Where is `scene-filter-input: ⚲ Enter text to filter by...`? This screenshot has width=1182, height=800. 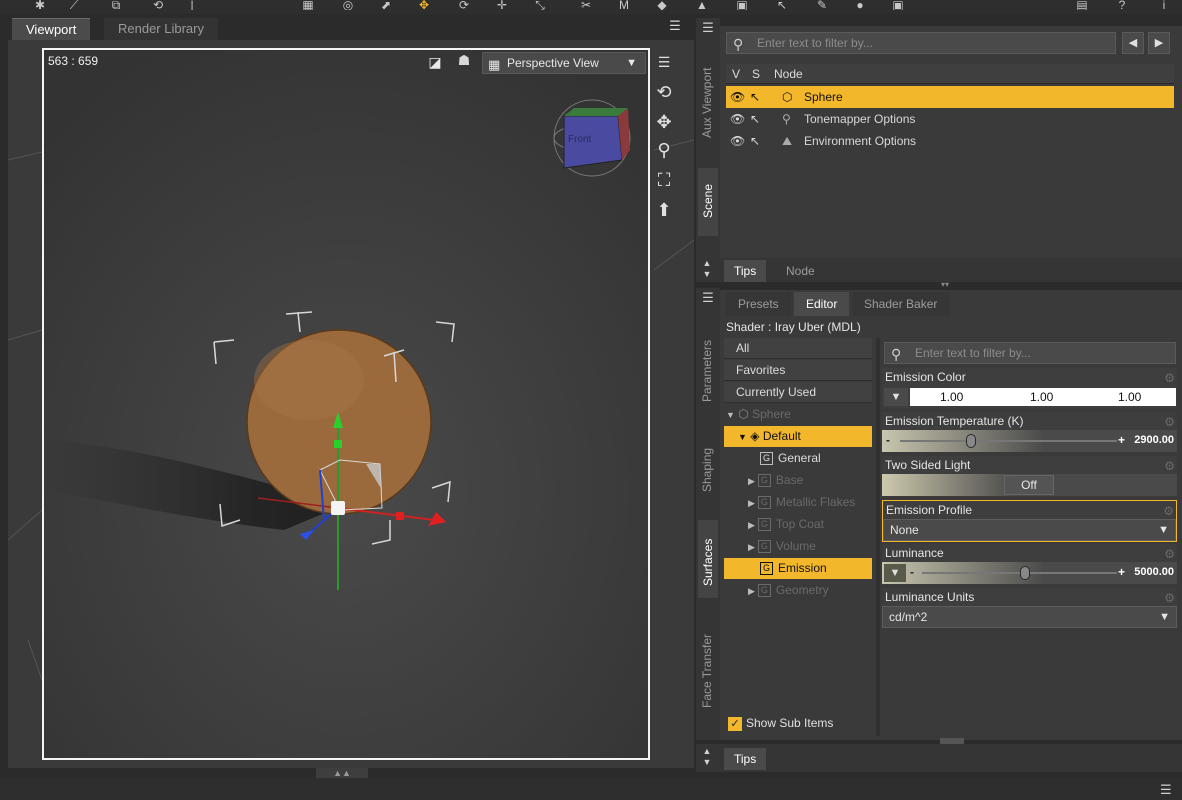 scene-filter-input: ⚲ Enter text to filter by... is located at coordinates (921, 43).